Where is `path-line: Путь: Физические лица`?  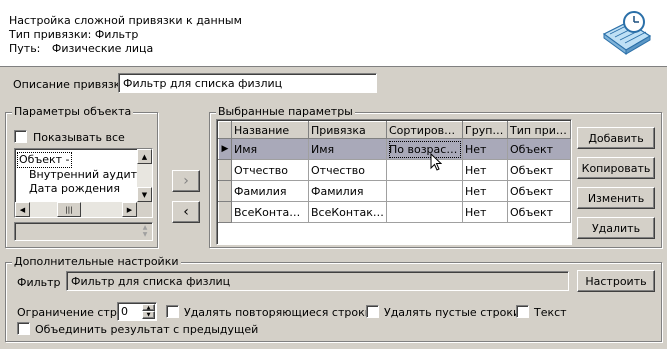 path-line: Путь: Физические лица is located at coordinates (81, 48).